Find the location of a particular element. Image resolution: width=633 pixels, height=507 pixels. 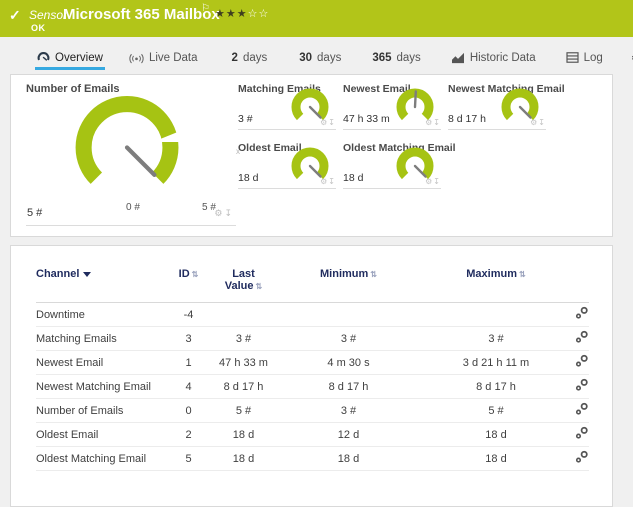

channel-id: 5 is located at coordinates (188, 458).